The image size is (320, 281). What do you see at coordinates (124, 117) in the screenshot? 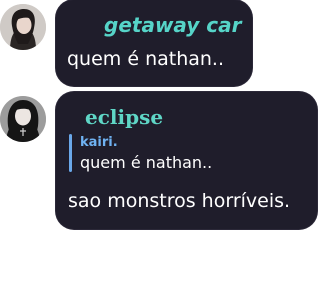
I see `message-author: eclipse` at bounding box center [124, 117].